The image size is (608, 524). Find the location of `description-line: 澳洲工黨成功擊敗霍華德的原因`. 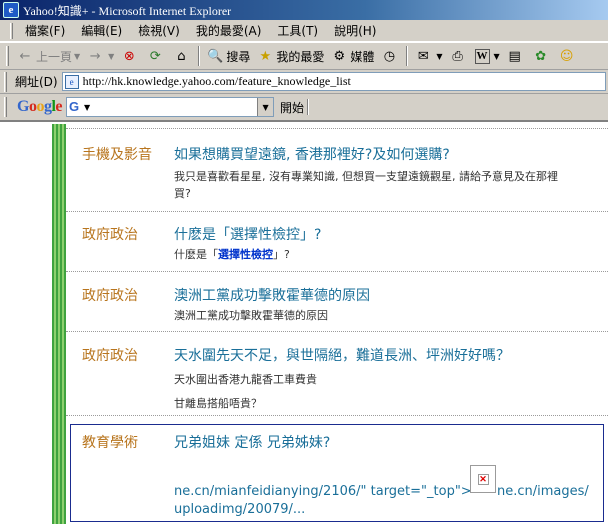

description-line: 澳洲工黨成功擊敗霍華德的原因 is located at coordinates (251, 315).